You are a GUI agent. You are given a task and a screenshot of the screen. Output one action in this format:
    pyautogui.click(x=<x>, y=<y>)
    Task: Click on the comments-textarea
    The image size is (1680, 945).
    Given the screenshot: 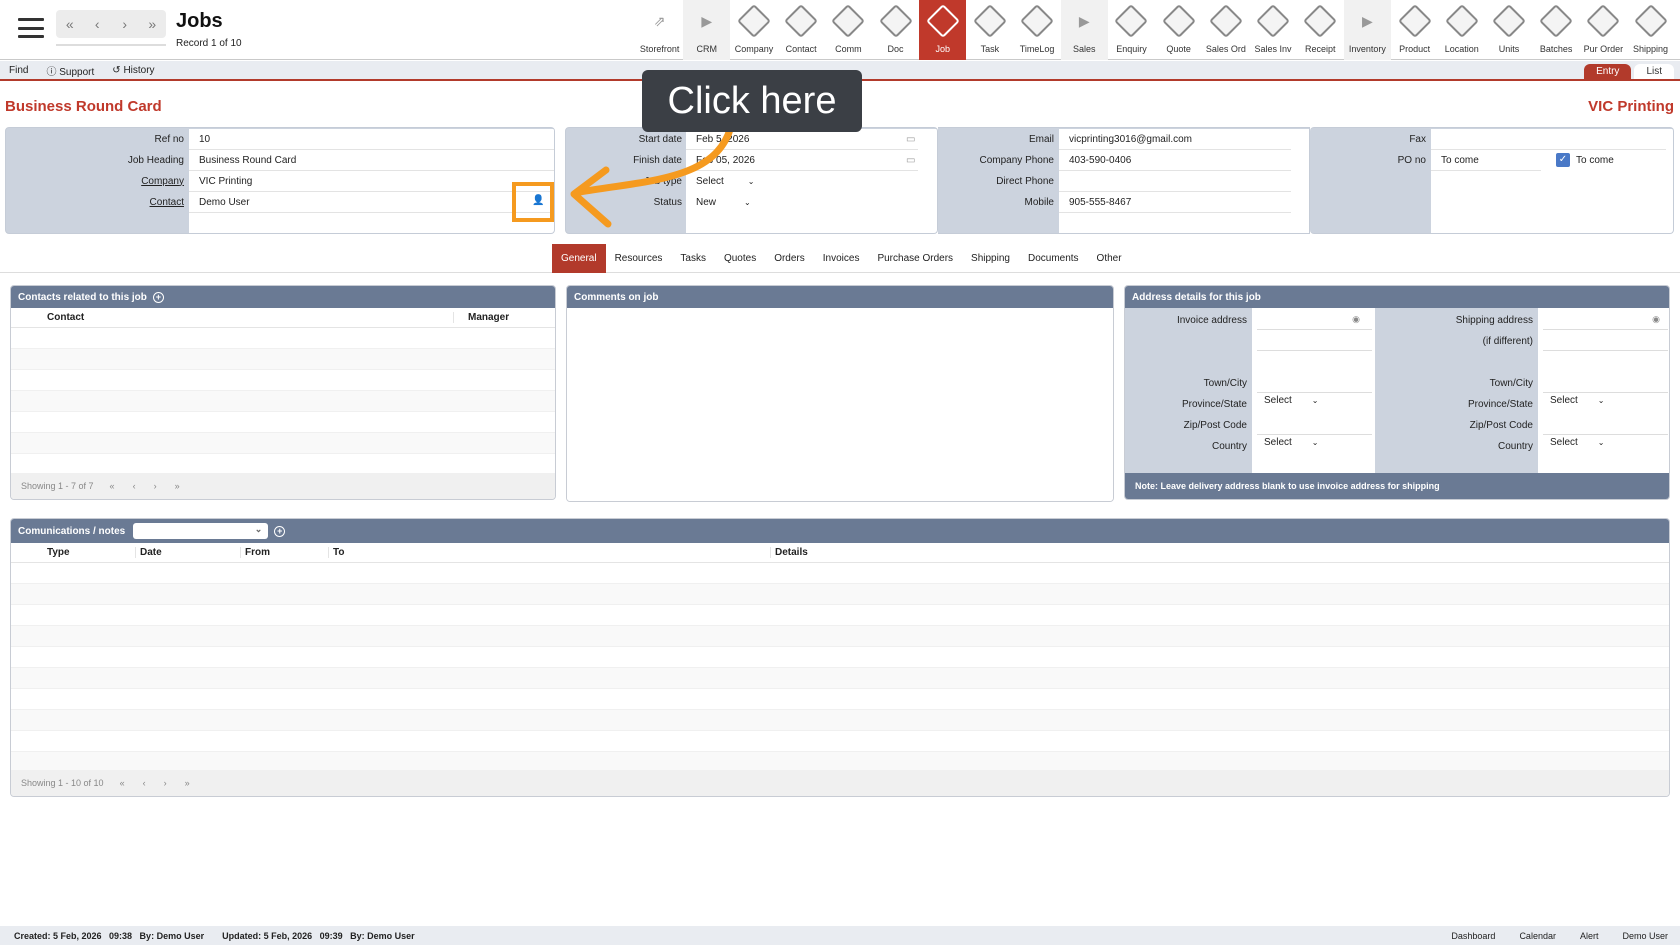 What is the action you would take?
    pyautogui.click(x=840, y=404)
    